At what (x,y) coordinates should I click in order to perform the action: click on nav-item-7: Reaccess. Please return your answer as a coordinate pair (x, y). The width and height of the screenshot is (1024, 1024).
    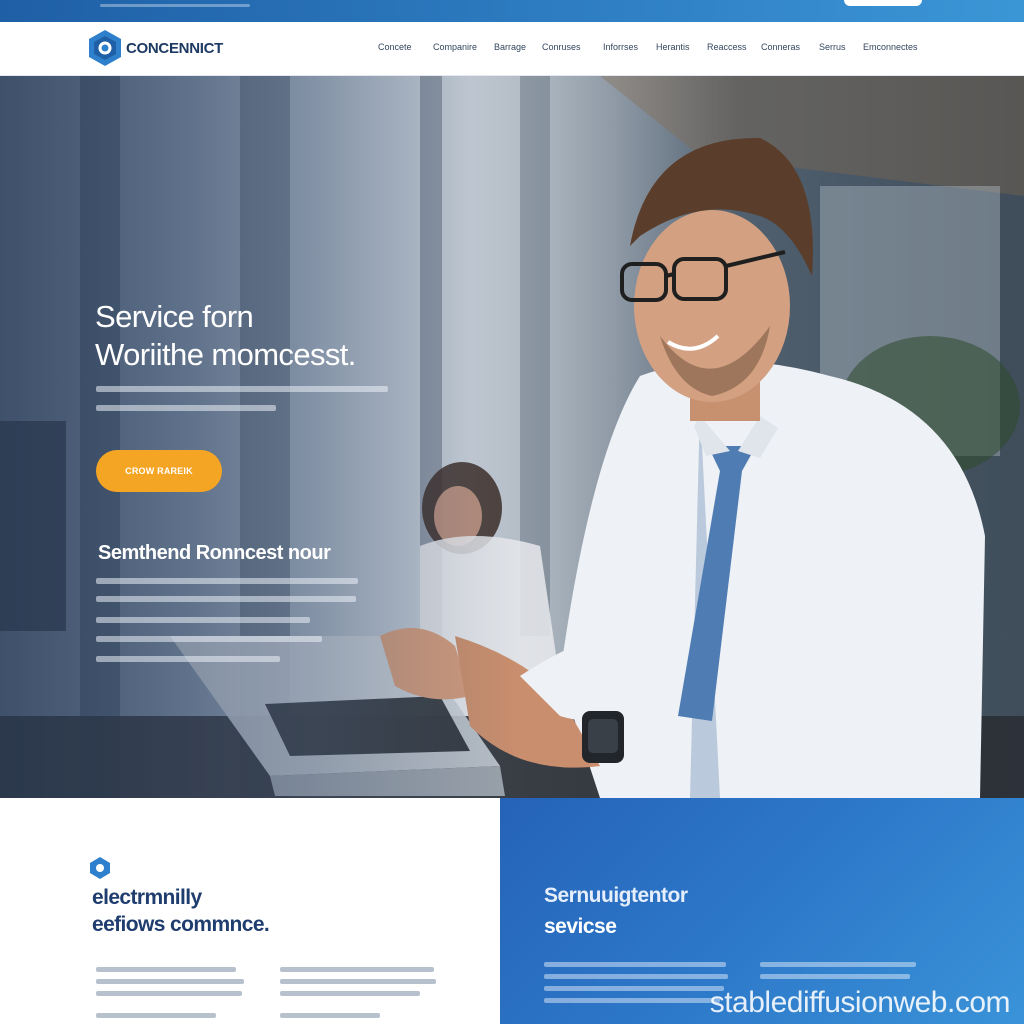
    Looking at the image, I should click on (734, 47).